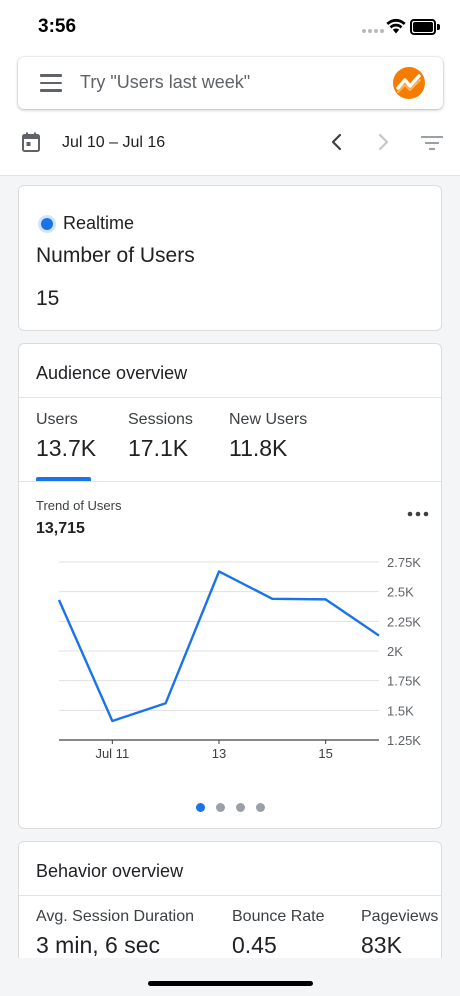 The image size is (460, 996). I want to click on metric-pageviews: Pageviews 83K, so click(399, 933).